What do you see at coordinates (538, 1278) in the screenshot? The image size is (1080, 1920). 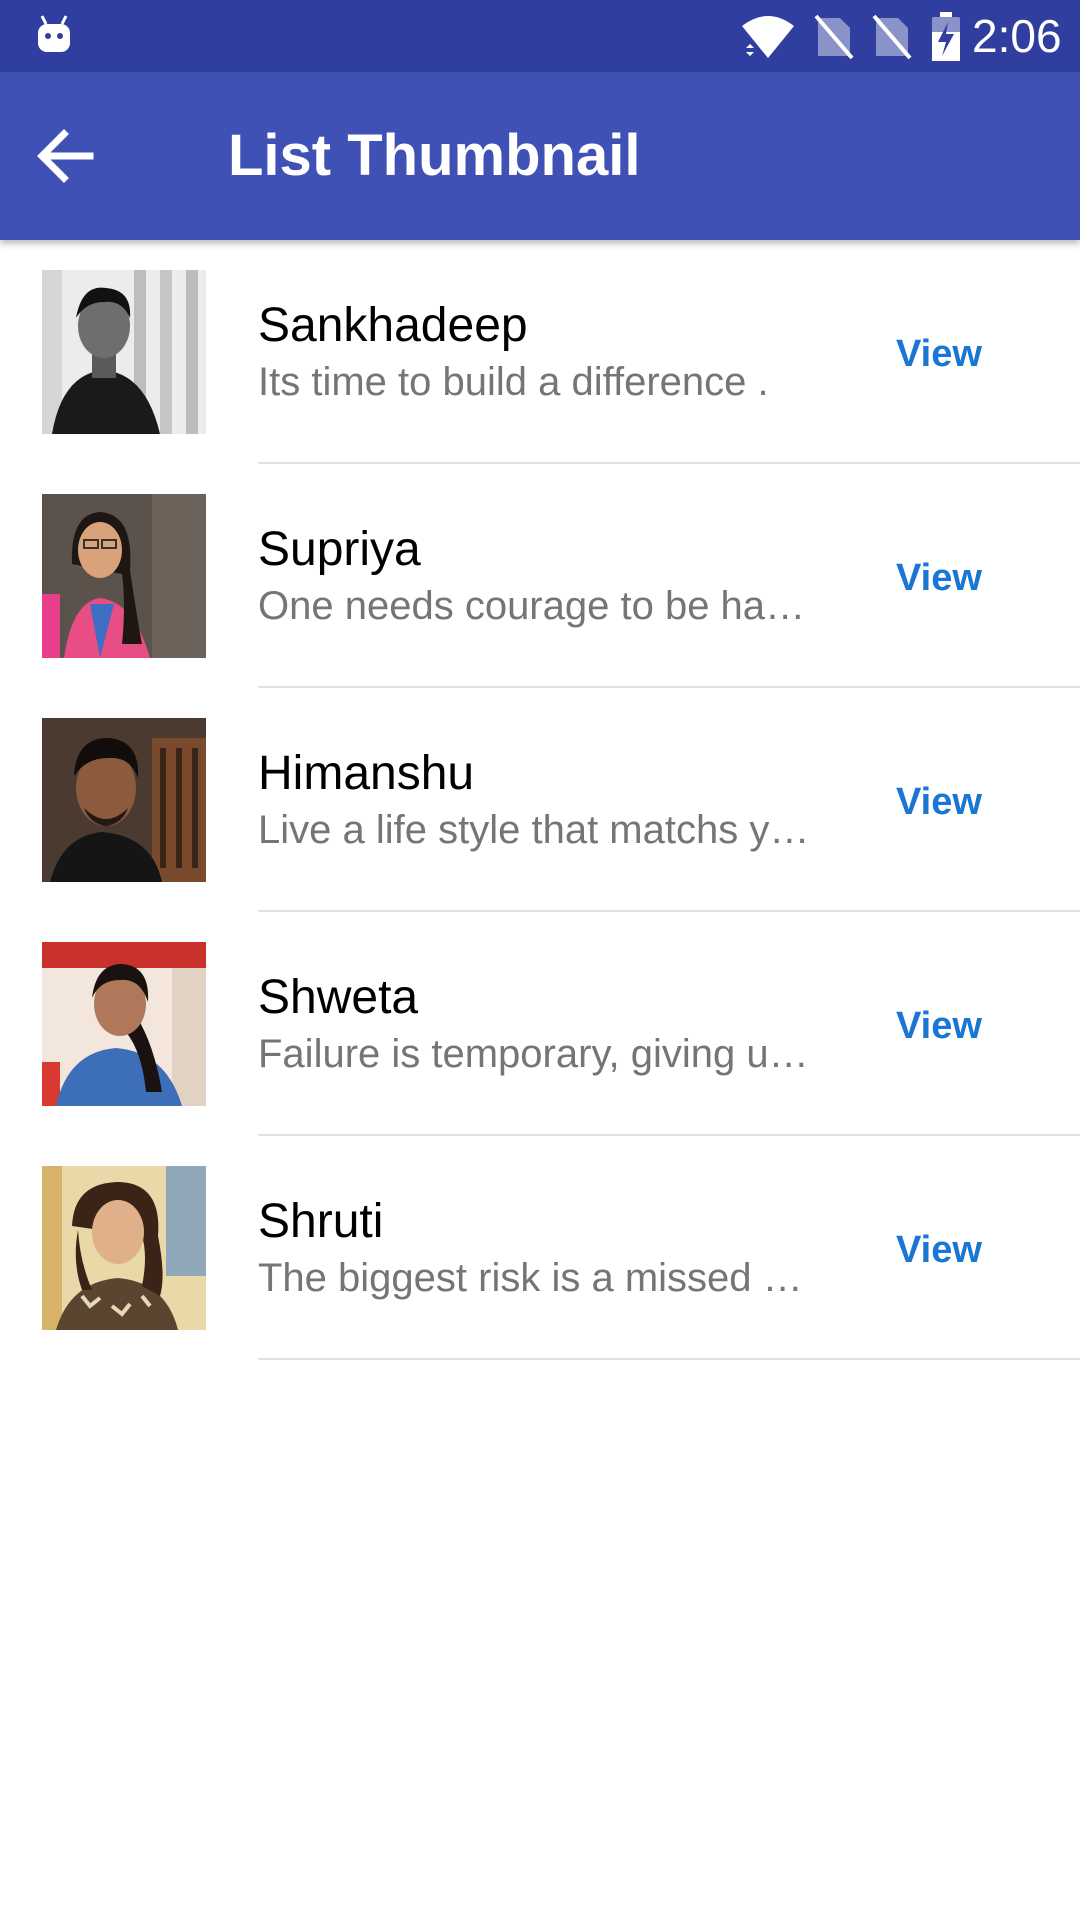 I see `item-description: The biggest risk is a missed opportunity` at bounding box center [538, 1278].